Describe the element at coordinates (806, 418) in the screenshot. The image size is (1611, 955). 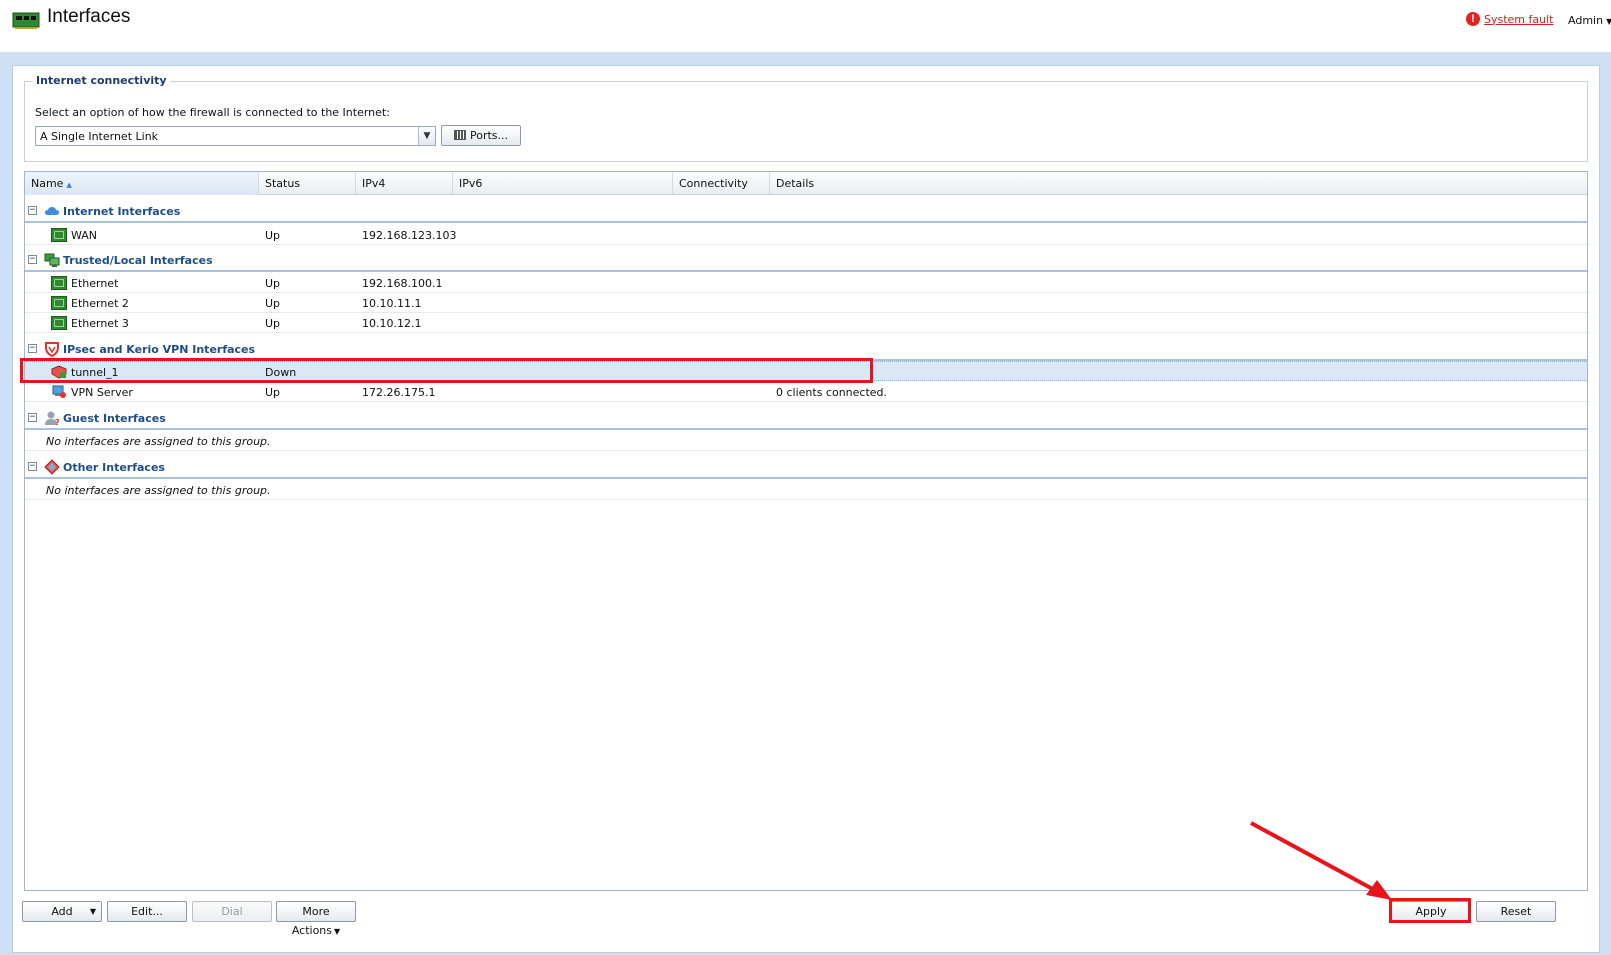
I see `group-guest-interfaces: − ? Guest Interfaces` at that location.